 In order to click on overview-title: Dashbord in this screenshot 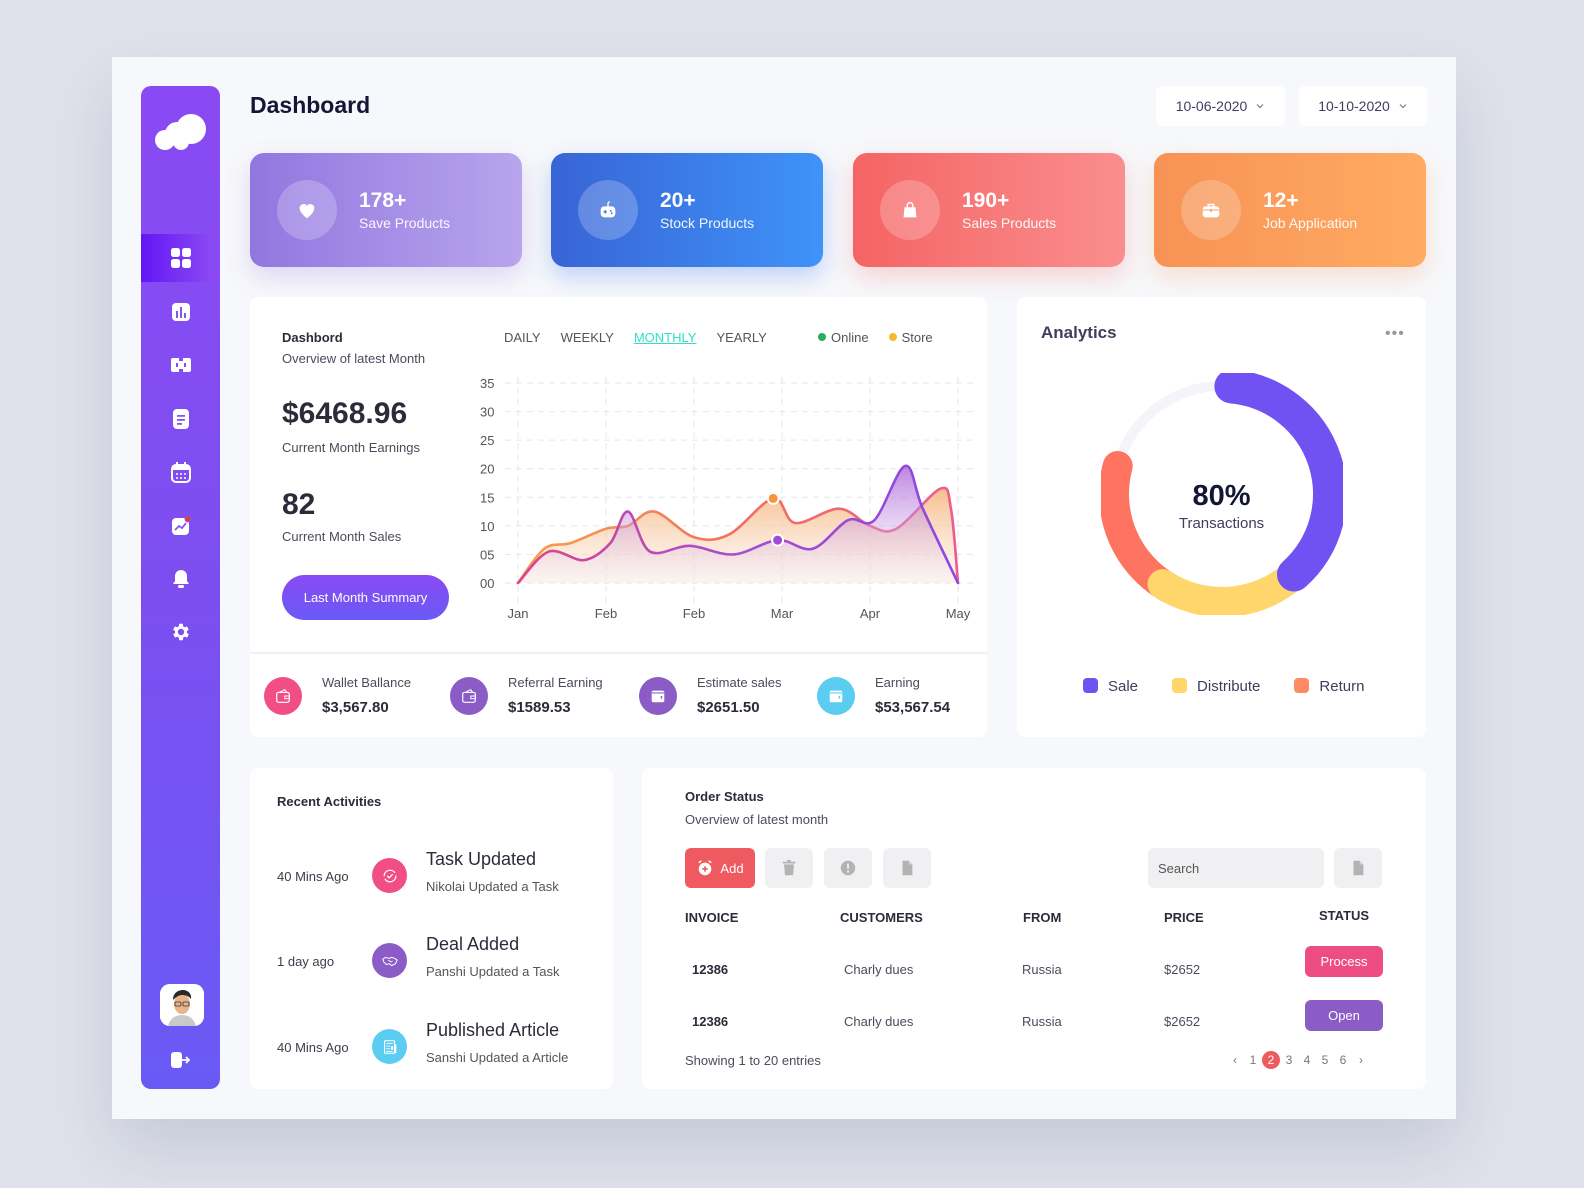, I will do `click(312, 337)`.